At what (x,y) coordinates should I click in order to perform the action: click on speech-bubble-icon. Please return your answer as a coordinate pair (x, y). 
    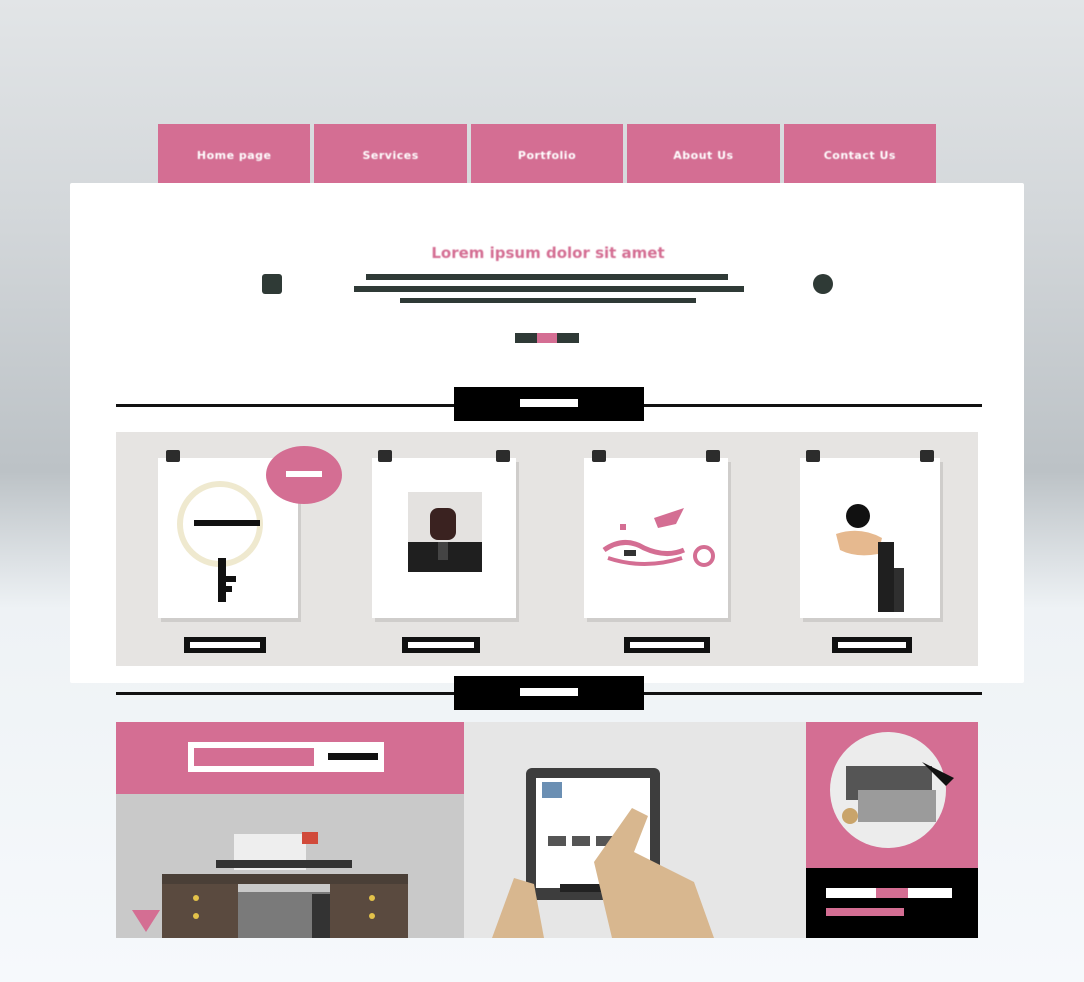
    Looking at the image, I should click on (304, 475).